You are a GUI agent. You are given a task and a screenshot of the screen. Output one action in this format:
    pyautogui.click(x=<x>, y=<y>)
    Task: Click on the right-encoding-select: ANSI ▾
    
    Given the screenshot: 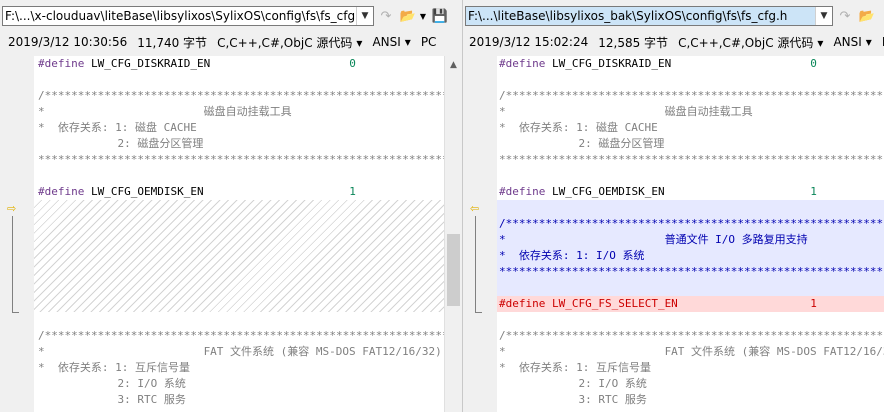 What is the action you would take?
    pyautogui.click(x=852, y=42)
    